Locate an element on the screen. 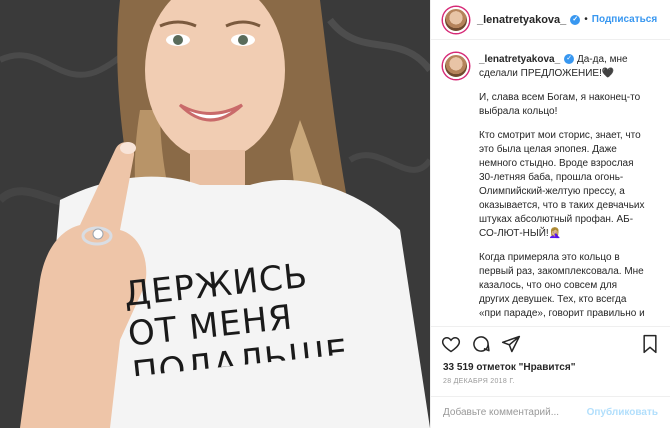 The height and width of the screenshot is (428, 670). comment-icon is located at coordinates (481, 344).